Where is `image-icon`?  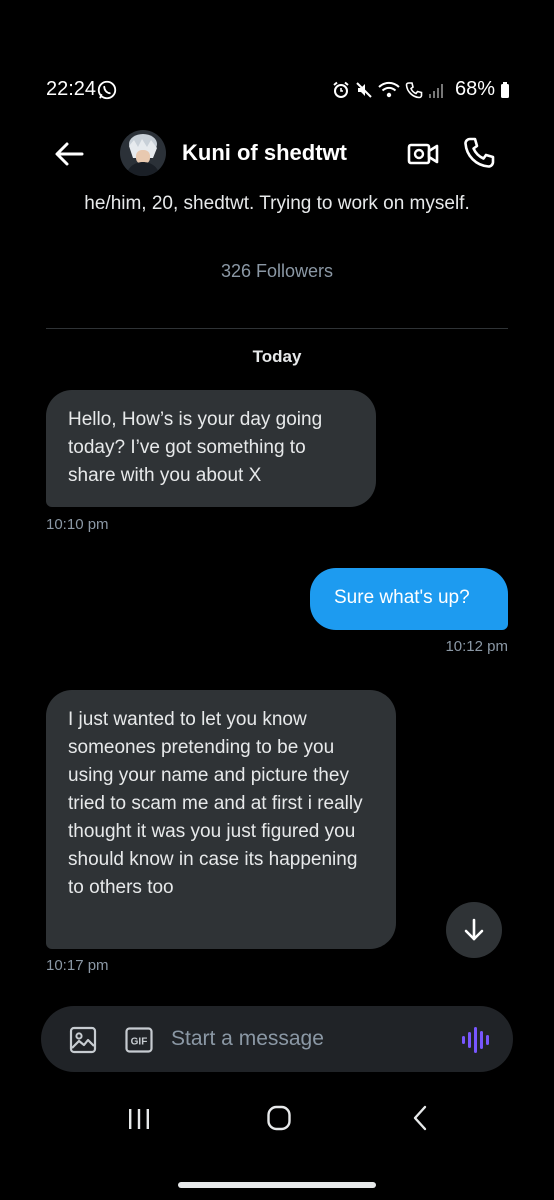
image-icon is located at coordinates (83, 1040).